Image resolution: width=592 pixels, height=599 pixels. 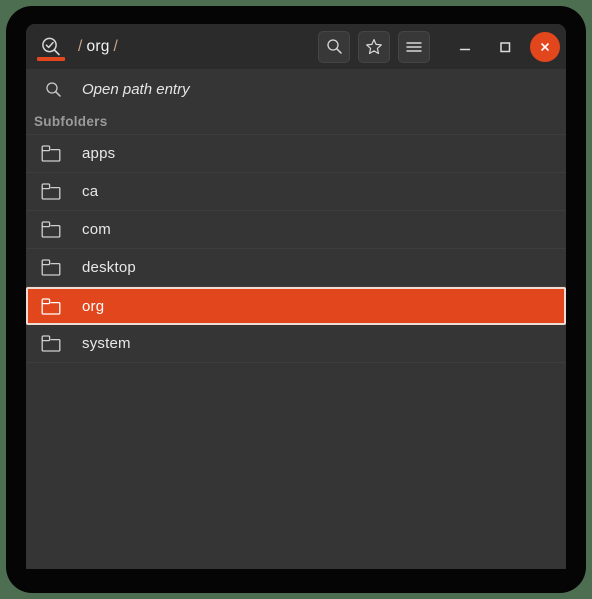 What do you see at coordinates (96, 229) in the screenshot?
I see `list-item-label: com` at bounding box center [96, 229].